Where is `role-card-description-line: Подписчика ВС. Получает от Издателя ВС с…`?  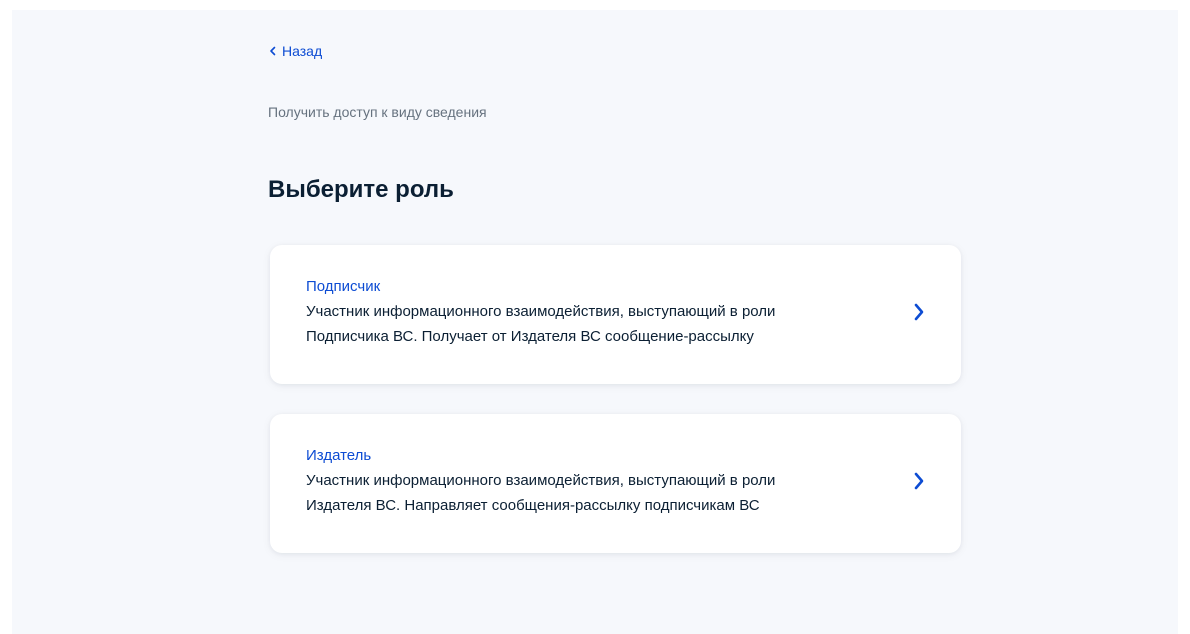
role-card-description-line: Подписчика ВС. Получает от Издателя ВС с… is located at coordinates (530, 336).